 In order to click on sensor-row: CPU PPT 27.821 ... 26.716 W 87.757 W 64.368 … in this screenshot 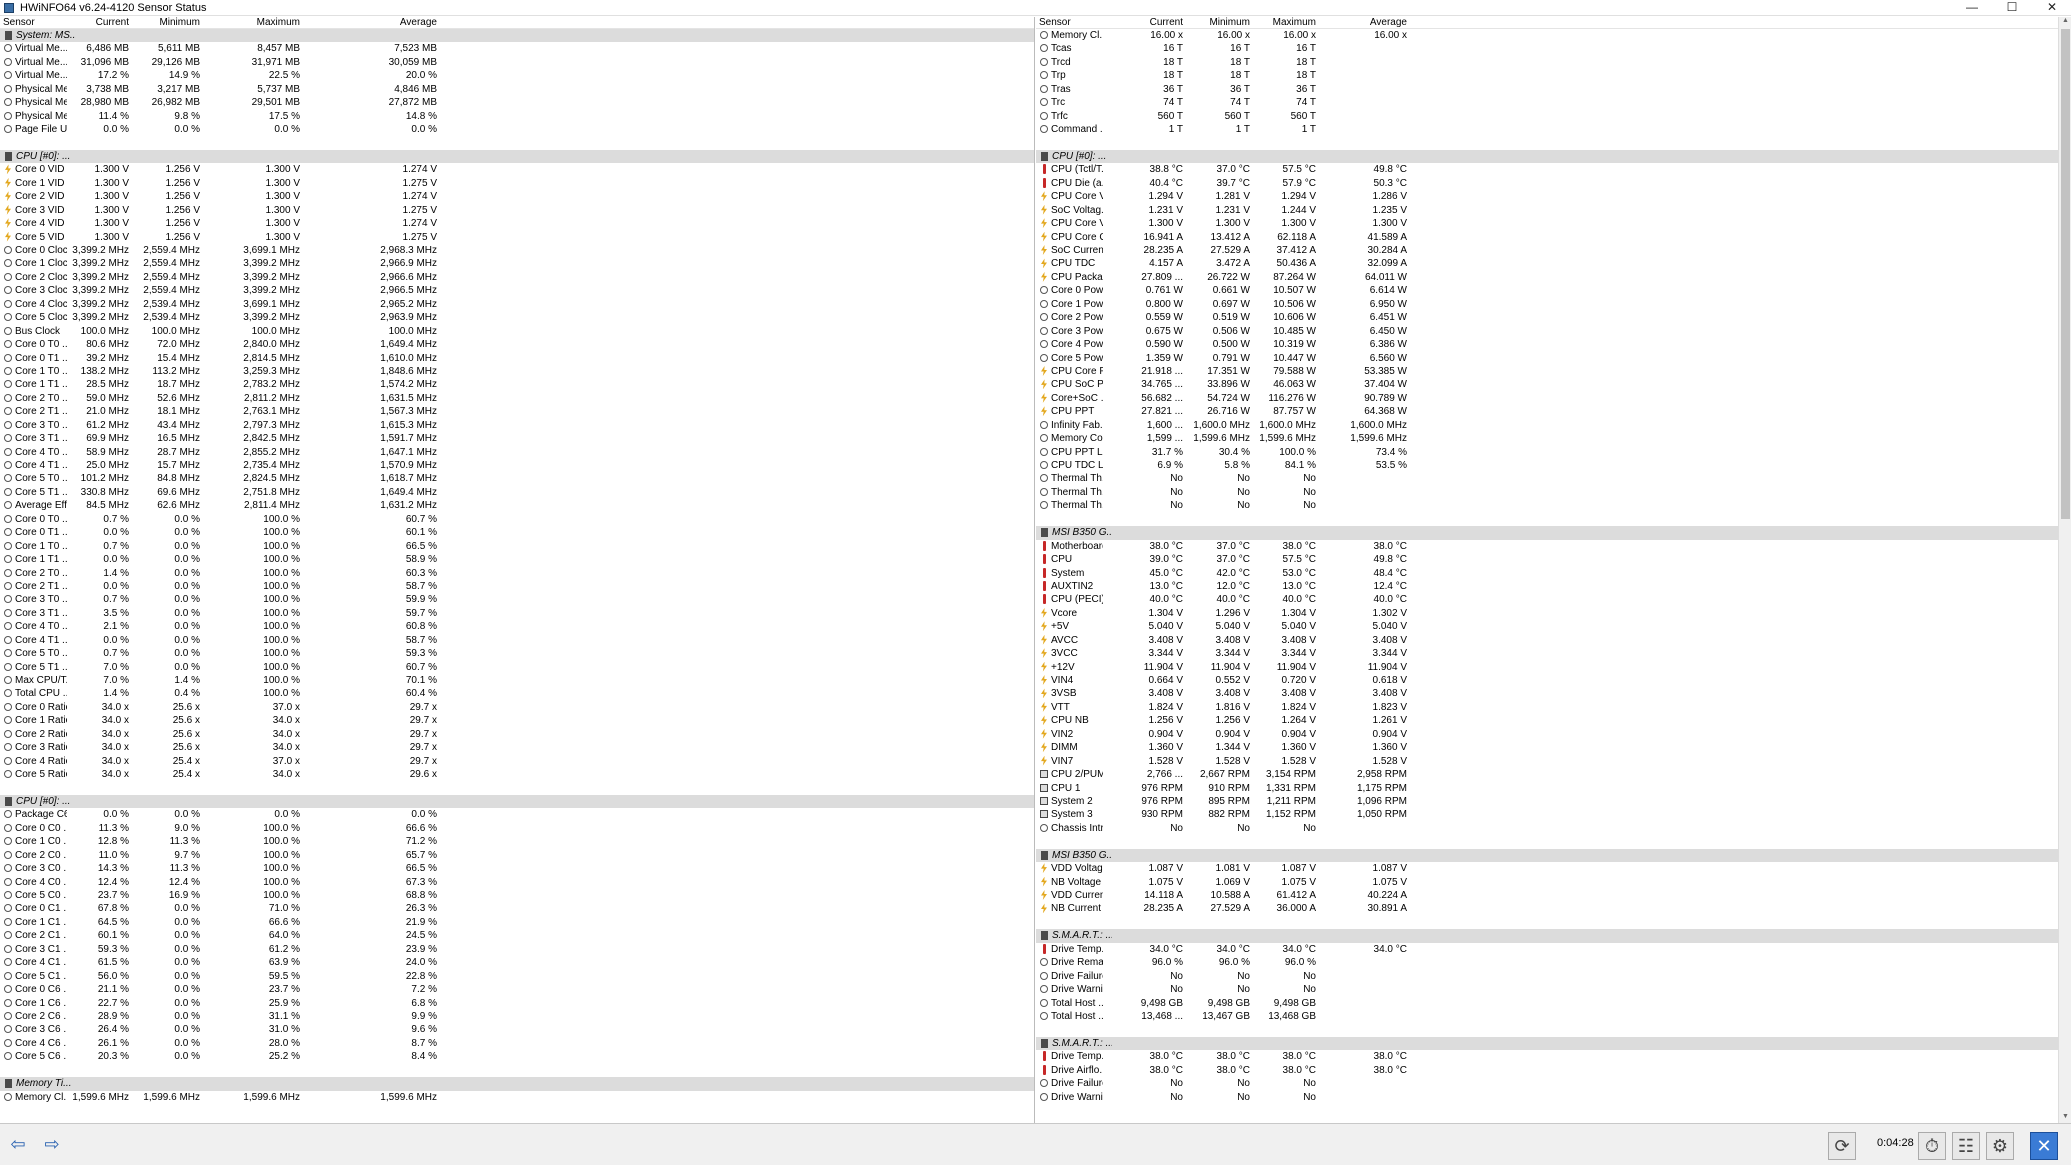, I will do `click(1547, 411)`.